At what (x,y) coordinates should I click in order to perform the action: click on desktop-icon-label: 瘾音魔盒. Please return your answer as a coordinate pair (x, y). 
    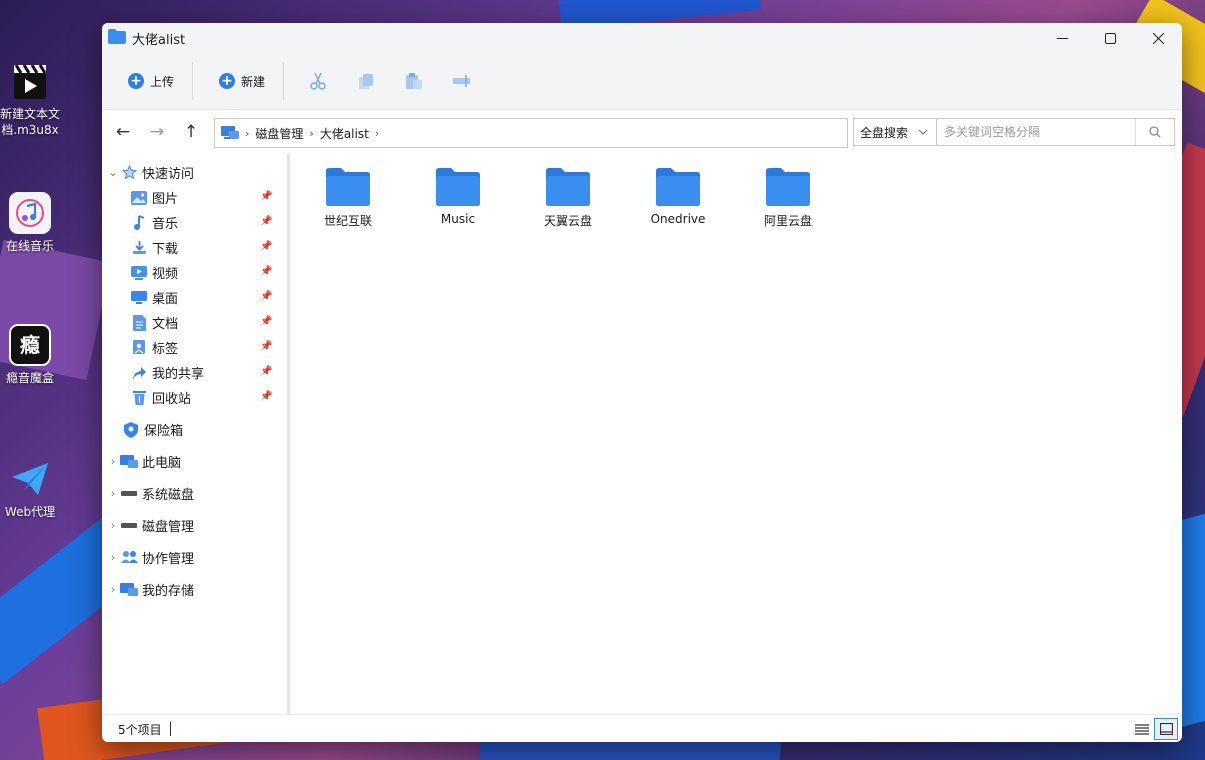
    Looking at the image, I should click on (29, 378).